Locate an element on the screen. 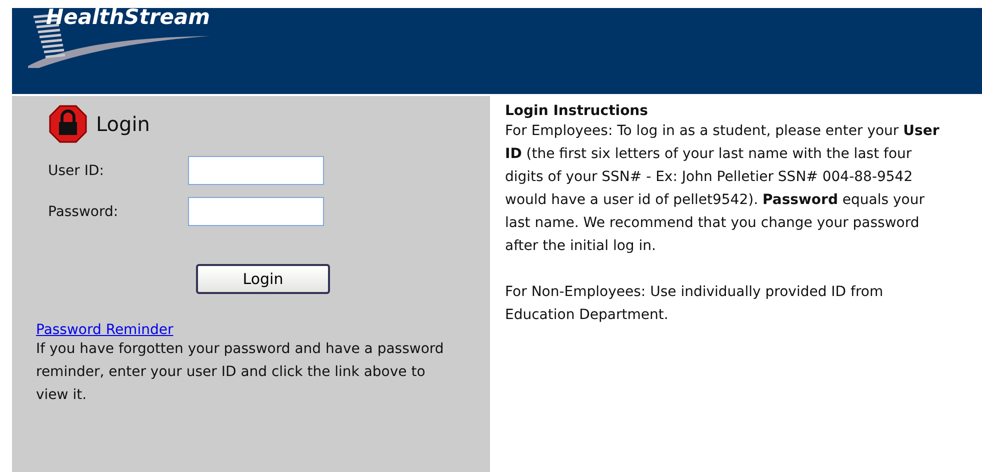 The width and height of the screenshot is (982, 472). reminder-text: If you have forgotten your password and have a password reminder, enter your user ID and click the link above to view it. is located at coordinates (240, 372).